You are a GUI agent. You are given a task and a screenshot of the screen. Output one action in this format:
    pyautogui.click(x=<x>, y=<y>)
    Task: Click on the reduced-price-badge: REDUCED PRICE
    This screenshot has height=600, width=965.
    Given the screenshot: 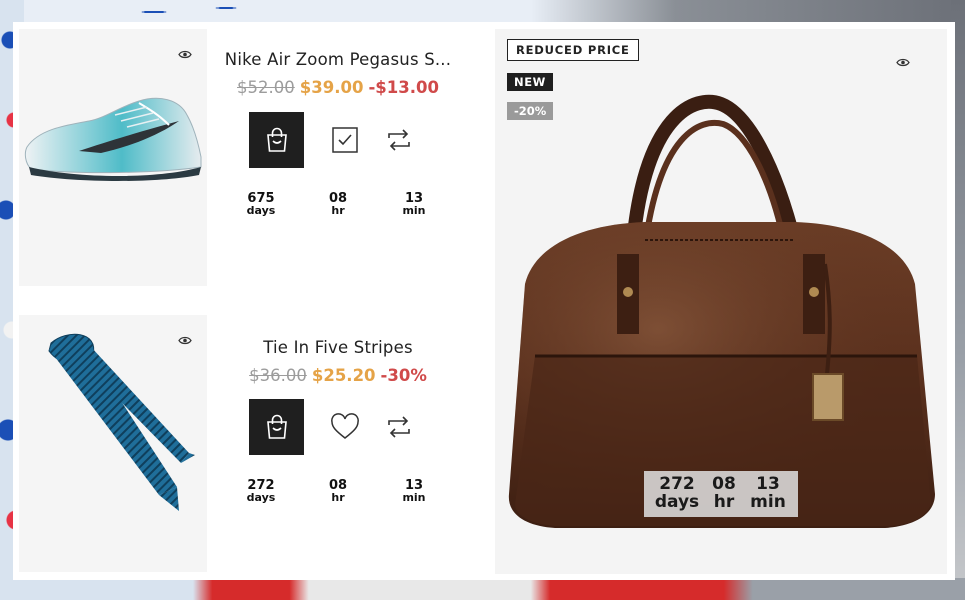 What is the action you would take?
    pyautogui.click(x=573, y=50)
    